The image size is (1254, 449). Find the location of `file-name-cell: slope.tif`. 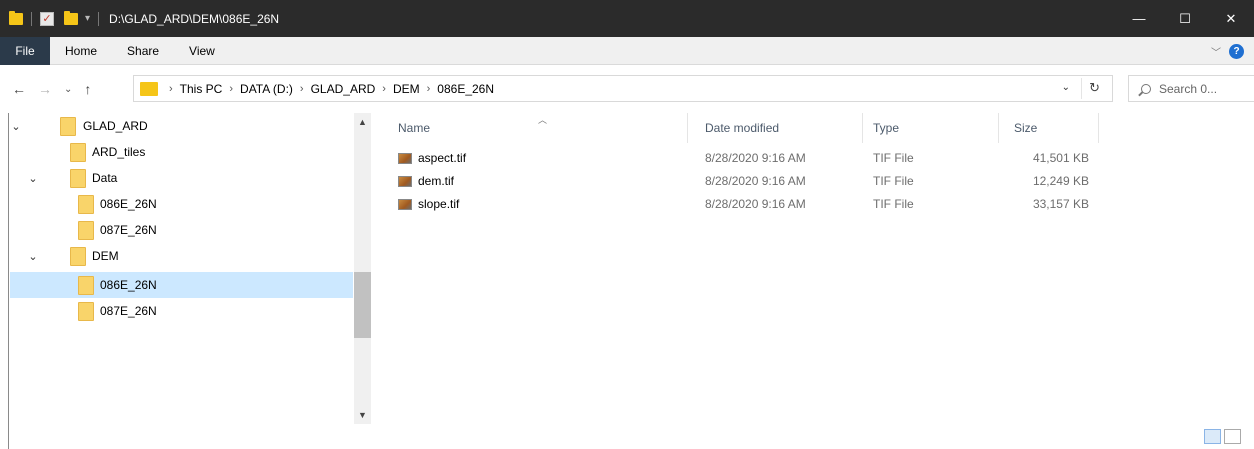

file-name-cell: slope.tif is located at coordinates (428, 204).